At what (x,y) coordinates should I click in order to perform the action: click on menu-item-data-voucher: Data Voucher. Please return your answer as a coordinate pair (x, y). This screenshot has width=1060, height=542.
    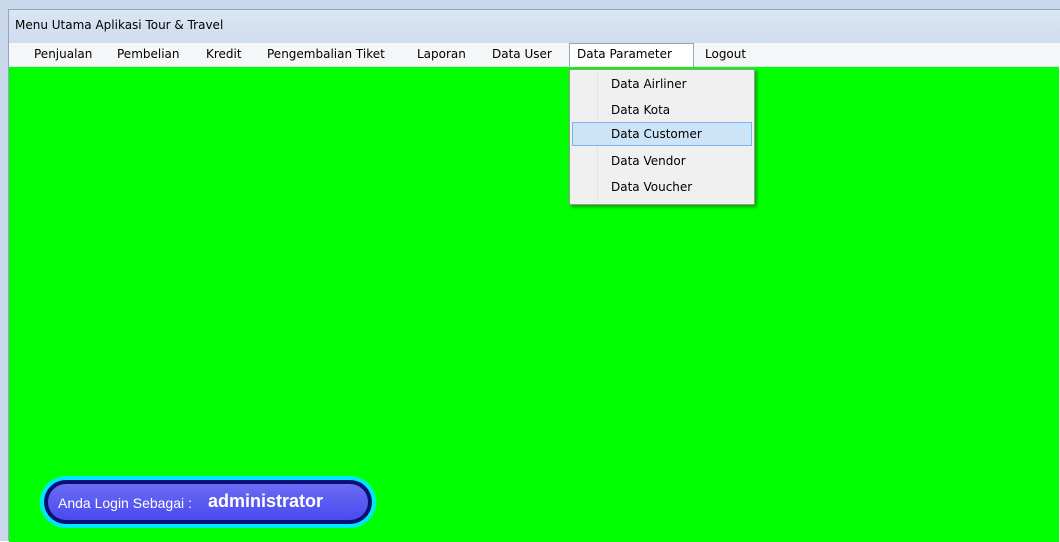
    Looking at the image, I should click on (662, 187).